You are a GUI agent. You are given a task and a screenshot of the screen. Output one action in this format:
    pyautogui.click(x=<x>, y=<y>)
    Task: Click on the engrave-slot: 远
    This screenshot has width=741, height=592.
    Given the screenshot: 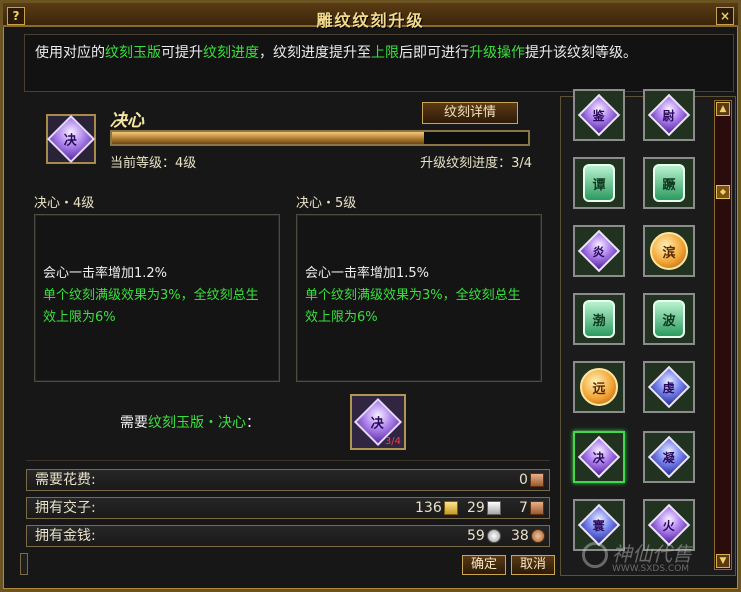 What is the action you would take?
    pyautogui.click(x=599, y=387)
    